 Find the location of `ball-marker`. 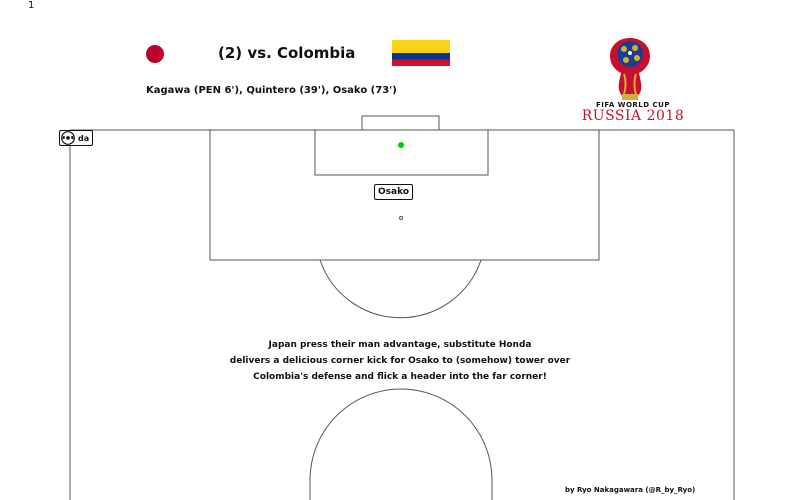

ball-marker is located at coordinates (401, 145).